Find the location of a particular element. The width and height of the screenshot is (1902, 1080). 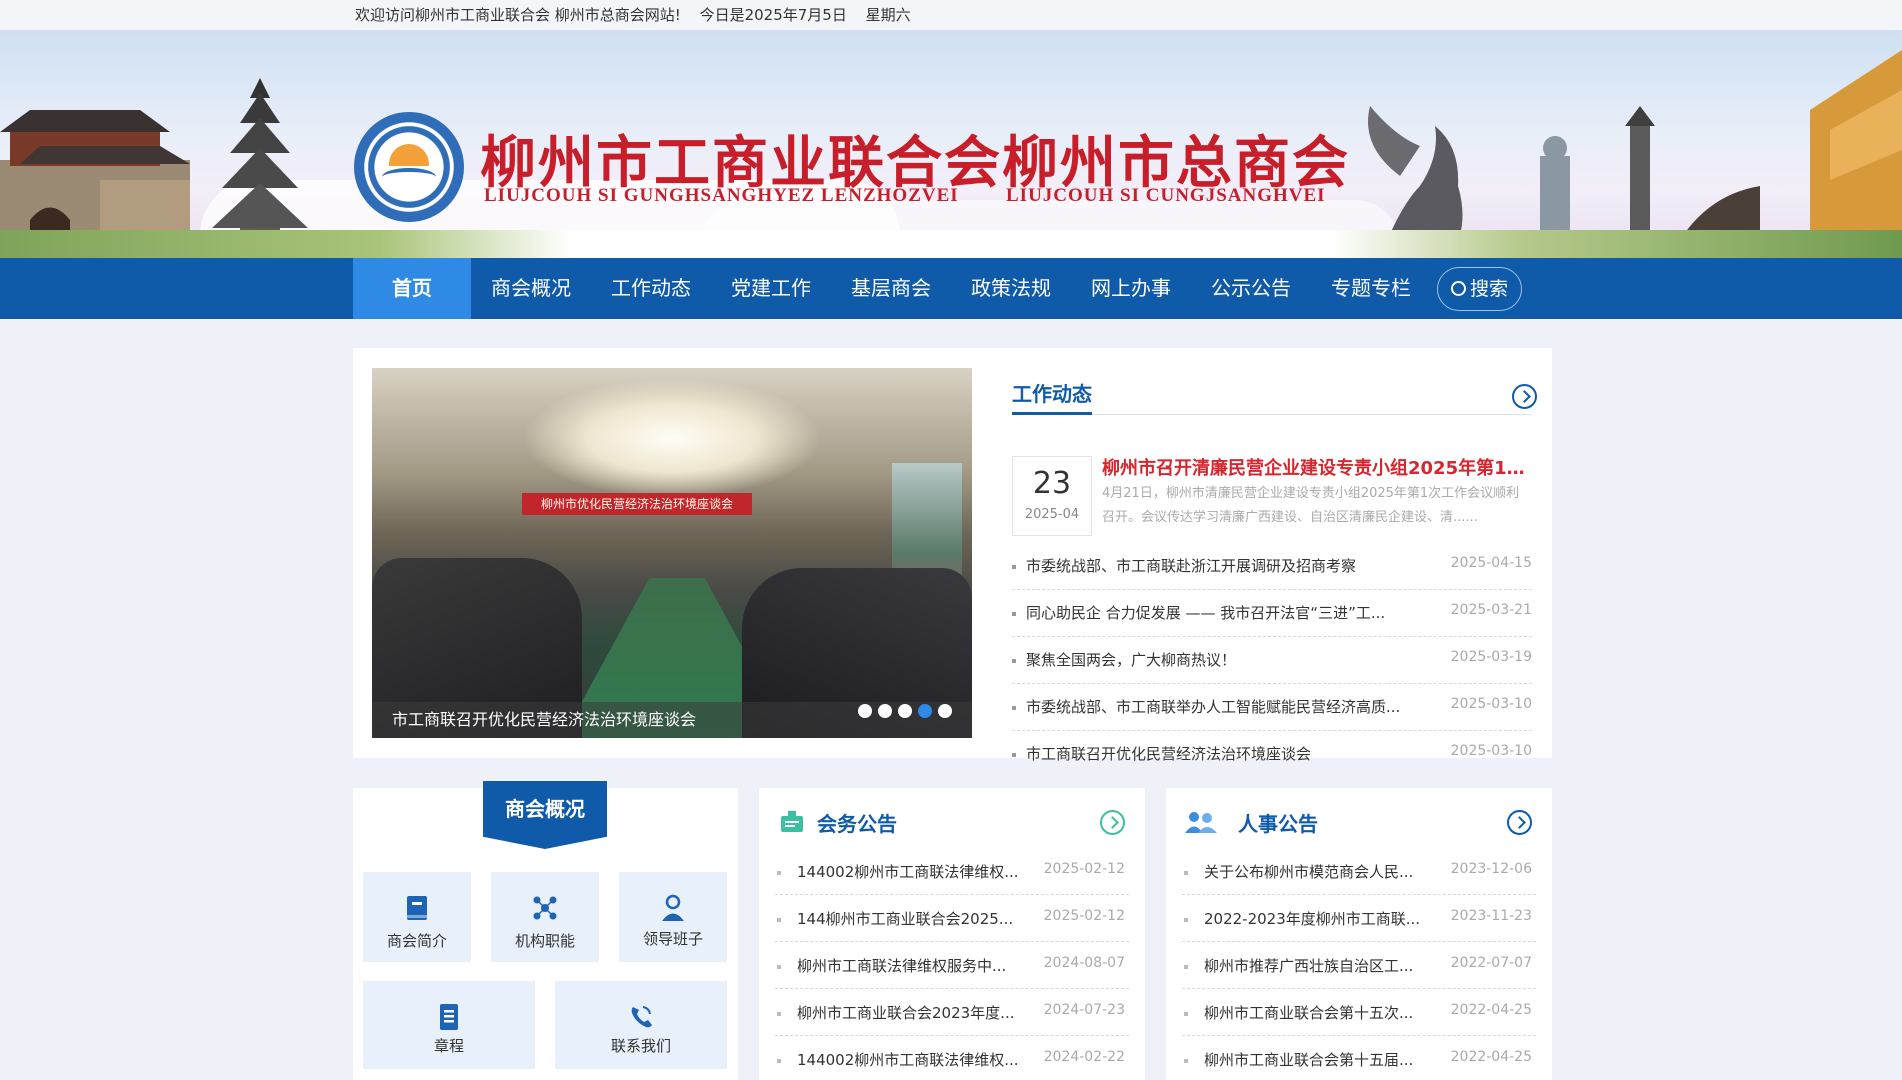

tile-functions: 机构职能 is located at coordinates (545, 917).